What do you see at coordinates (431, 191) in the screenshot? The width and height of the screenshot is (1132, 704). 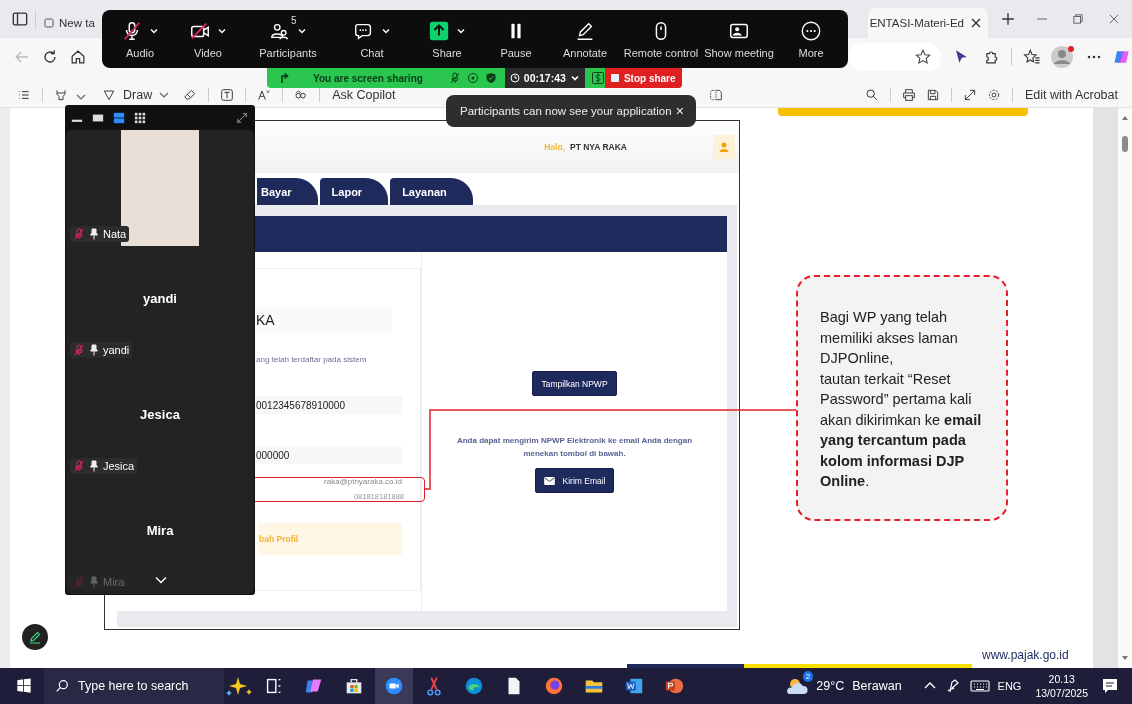 I see `app-tab: Layanan` at bounding box center [431, 191].